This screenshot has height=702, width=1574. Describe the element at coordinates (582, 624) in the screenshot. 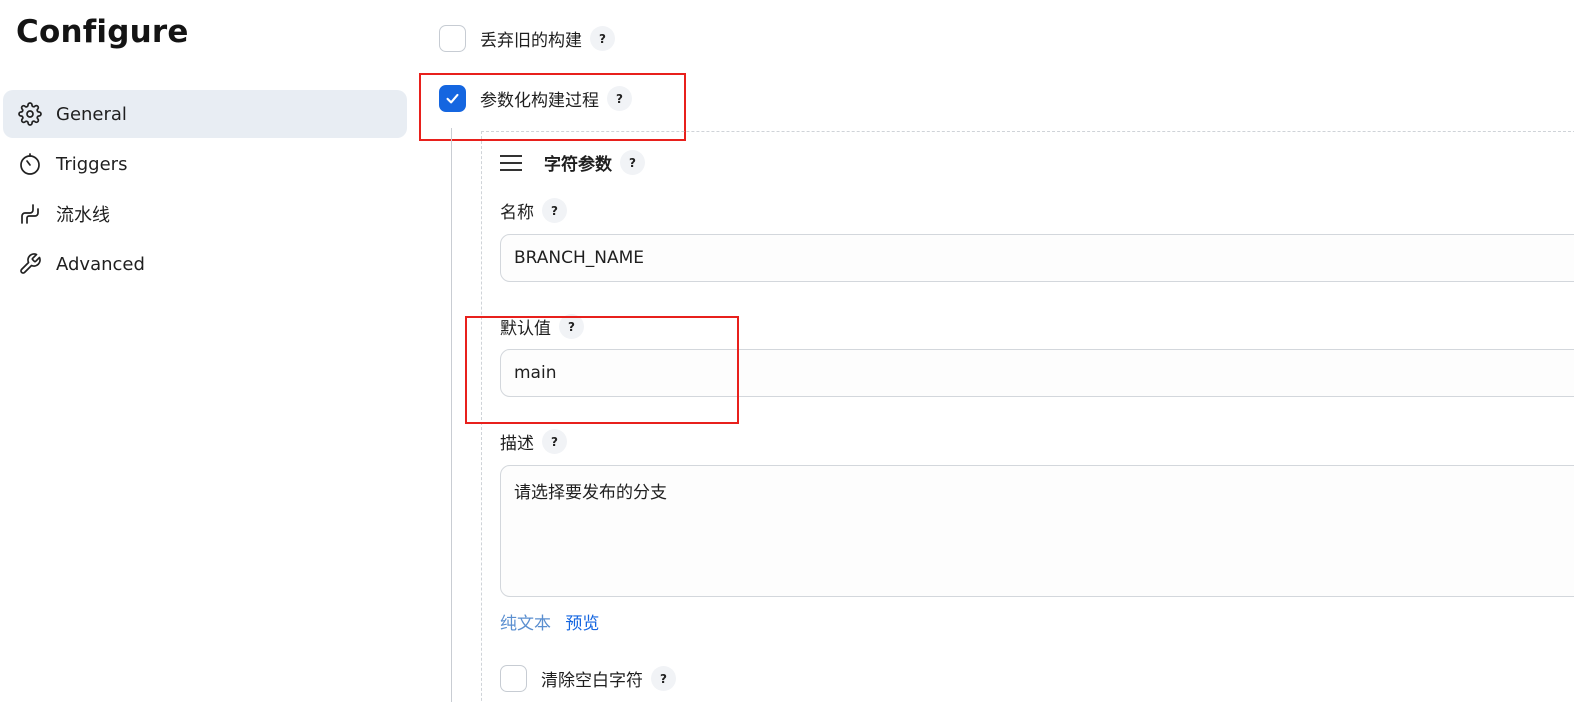

I see `preview-link: 预览` at that location.